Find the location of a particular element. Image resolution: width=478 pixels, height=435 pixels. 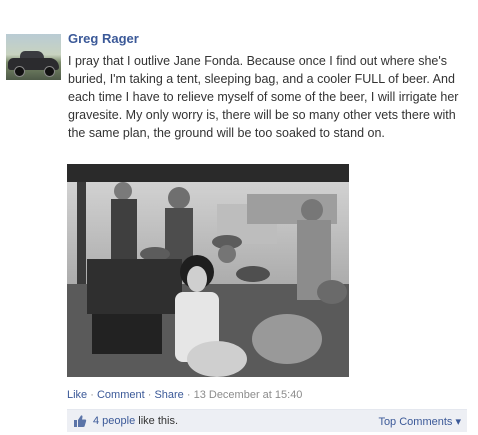

comment-link: Comment is located at coordinates (121, 395).